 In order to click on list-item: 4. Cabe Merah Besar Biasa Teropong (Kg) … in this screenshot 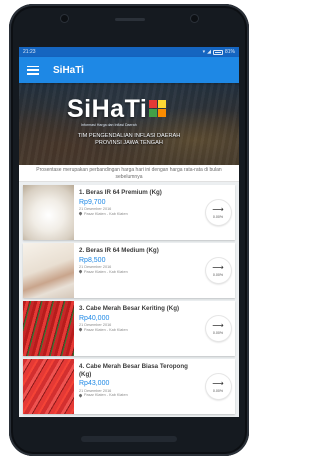, I will do `click(129, 386)`.